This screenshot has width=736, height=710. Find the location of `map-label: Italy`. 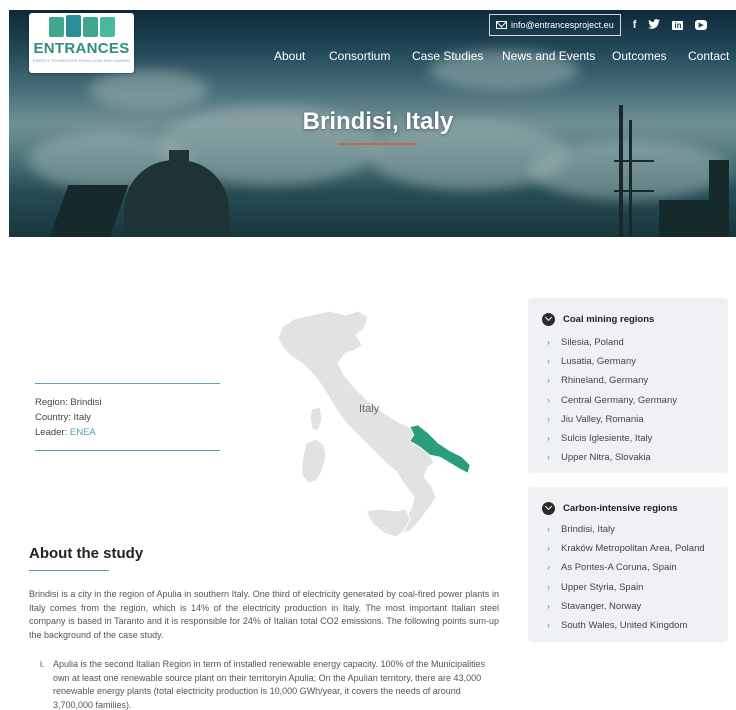

map-label: Italy is located at coordinates (369, 409).